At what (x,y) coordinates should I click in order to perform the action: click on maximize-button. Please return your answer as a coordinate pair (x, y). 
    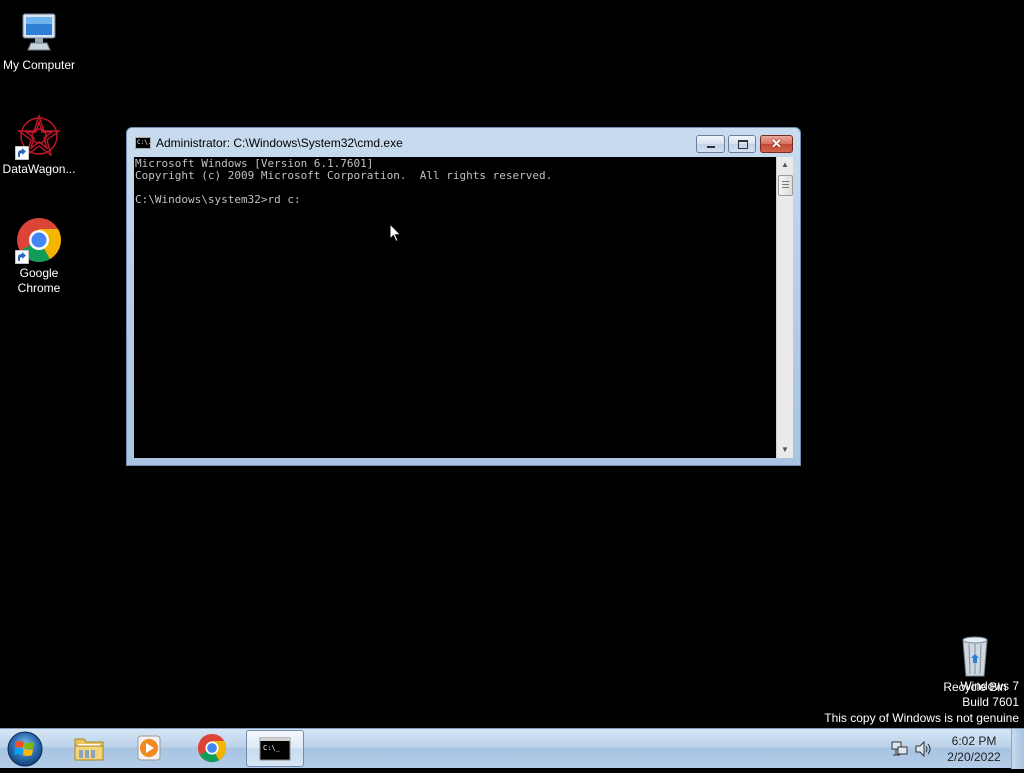
    Looking at the image, I should click on (742, 144).